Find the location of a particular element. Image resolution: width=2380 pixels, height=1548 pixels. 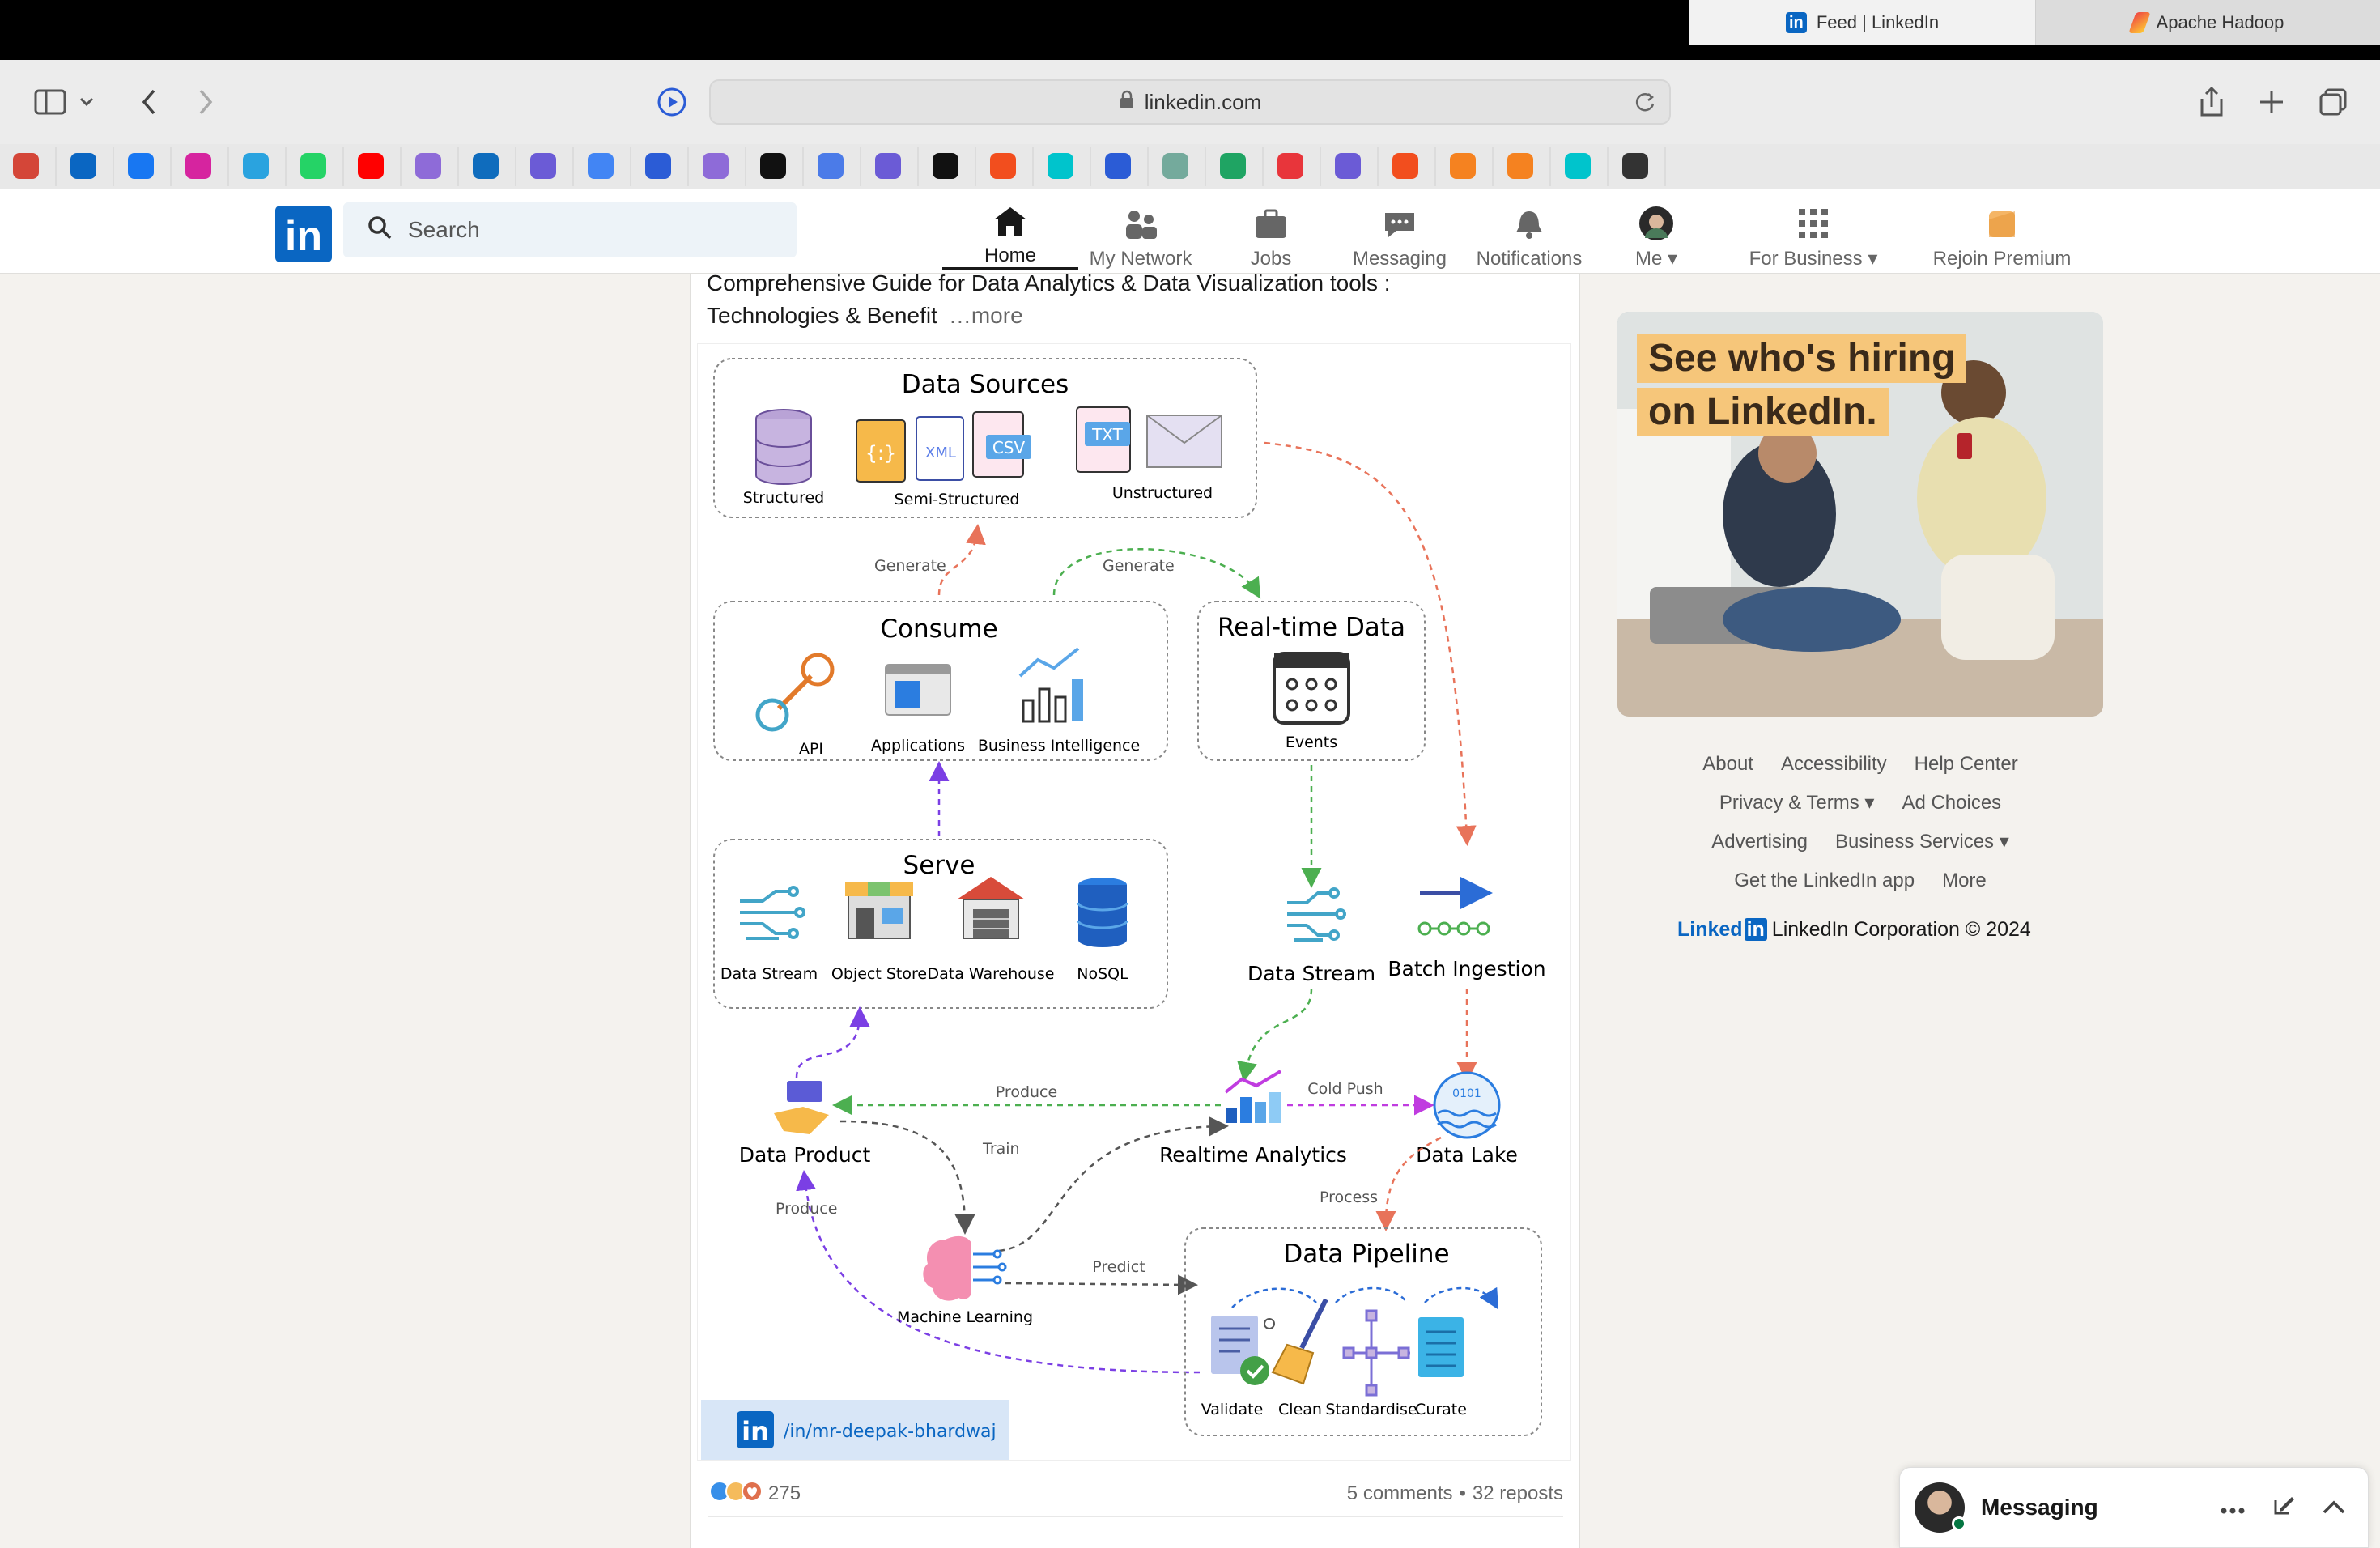

nav-my-network: My Network is located at coordinates (1141, 234).